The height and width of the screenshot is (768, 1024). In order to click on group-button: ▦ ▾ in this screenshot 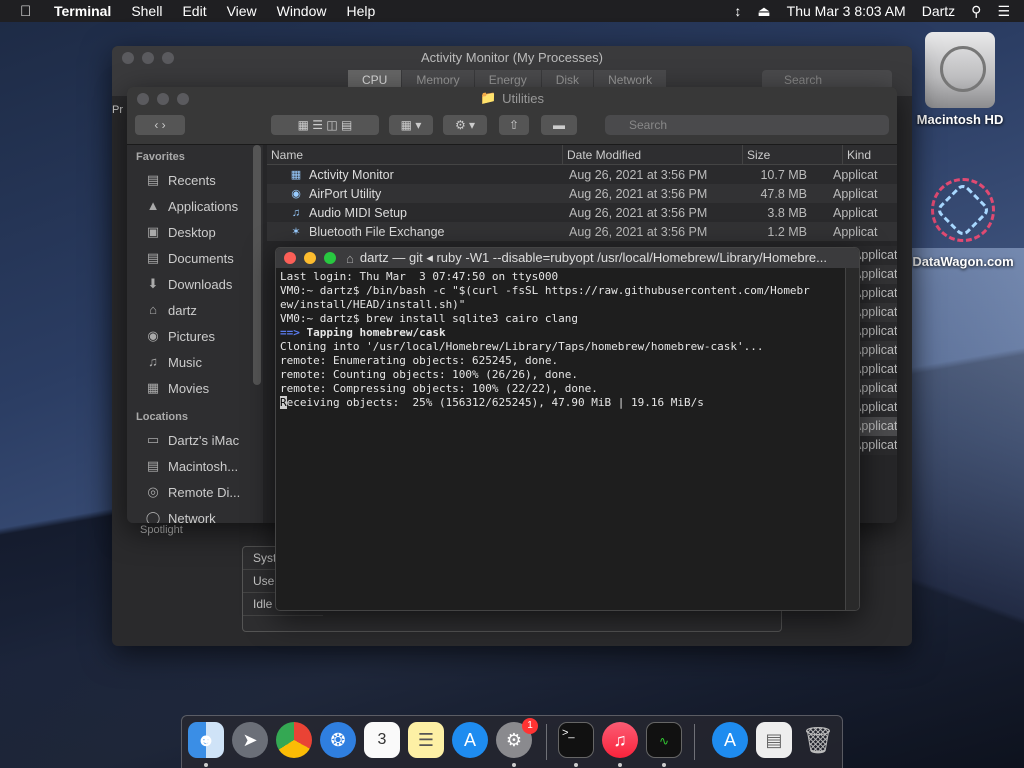, I will do `click(411, 125)`.